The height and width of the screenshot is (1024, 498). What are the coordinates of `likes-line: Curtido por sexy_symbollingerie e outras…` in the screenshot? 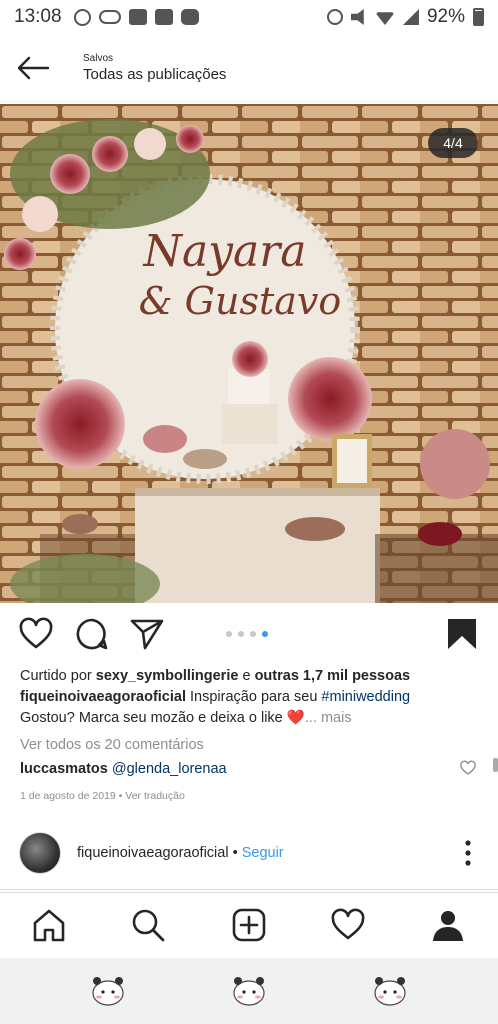 It's located at (251, 676).